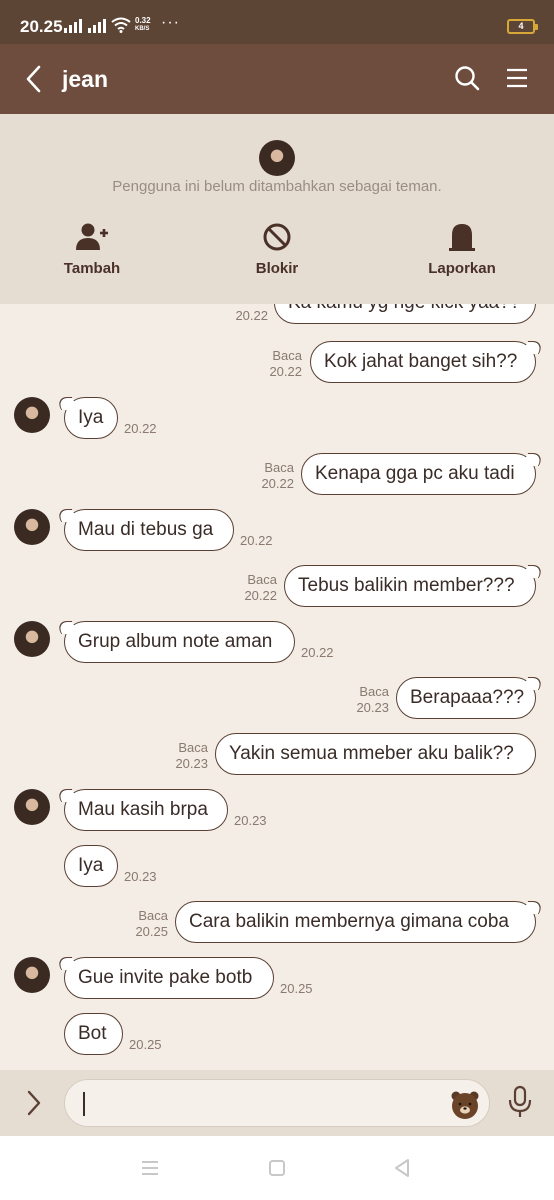  I want to click on search-icon, so click(467, 78).